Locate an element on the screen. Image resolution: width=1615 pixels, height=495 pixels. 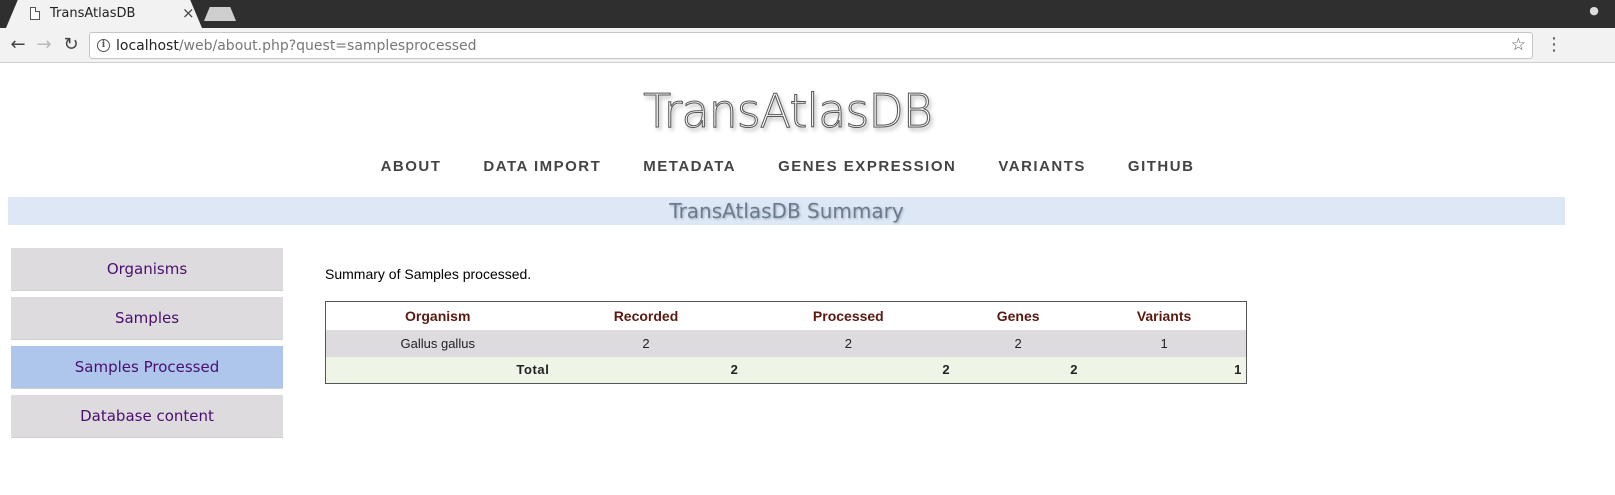
page-icon is located at coordinates (35, 13).